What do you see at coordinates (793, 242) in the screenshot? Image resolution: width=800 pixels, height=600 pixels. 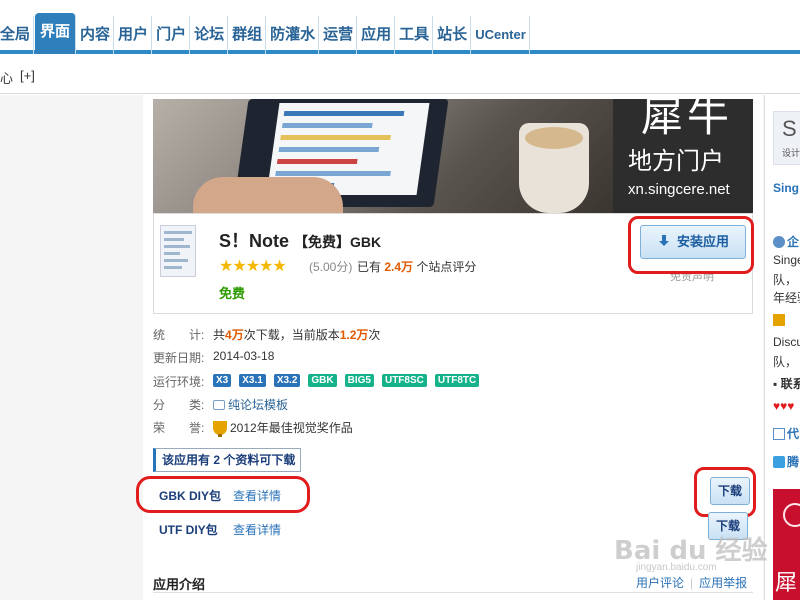 I see `sidebar-badge-text: 企` at bounding box center [793, 242].